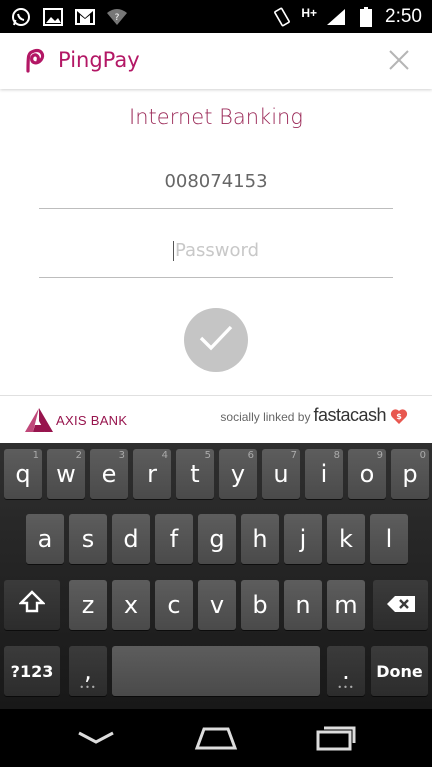 This screenshot has height=767, width=432. I want to click on comma-key: , •••, so click(88, 671).